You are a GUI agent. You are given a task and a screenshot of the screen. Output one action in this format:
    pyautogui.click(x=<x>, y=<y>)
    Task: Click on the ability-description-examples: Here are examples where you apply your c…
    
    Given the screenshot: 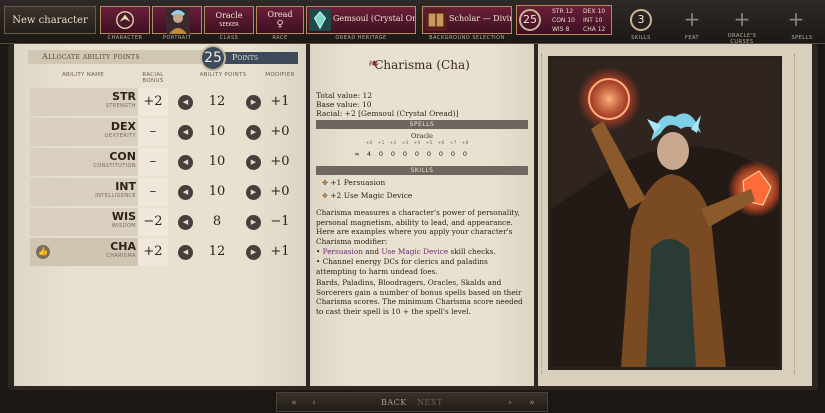 What is the action you would take?
    pyautogui.click(x=414, y=236)
    